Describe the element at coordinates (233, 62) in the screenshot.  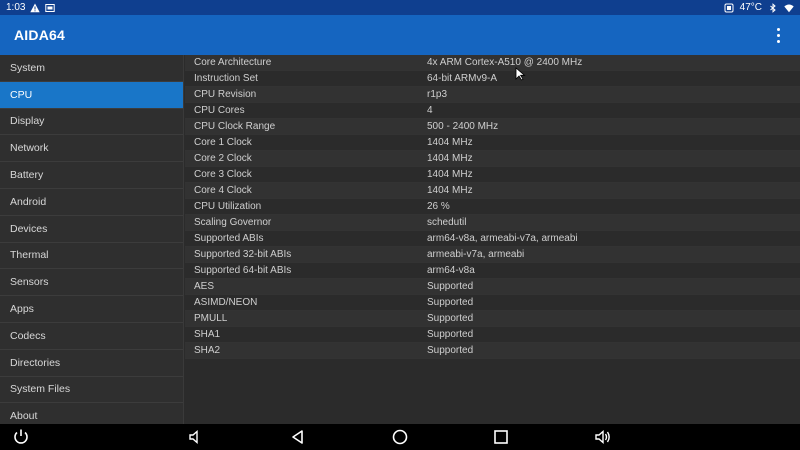
I see `info-key: Core Architecture` at that location.